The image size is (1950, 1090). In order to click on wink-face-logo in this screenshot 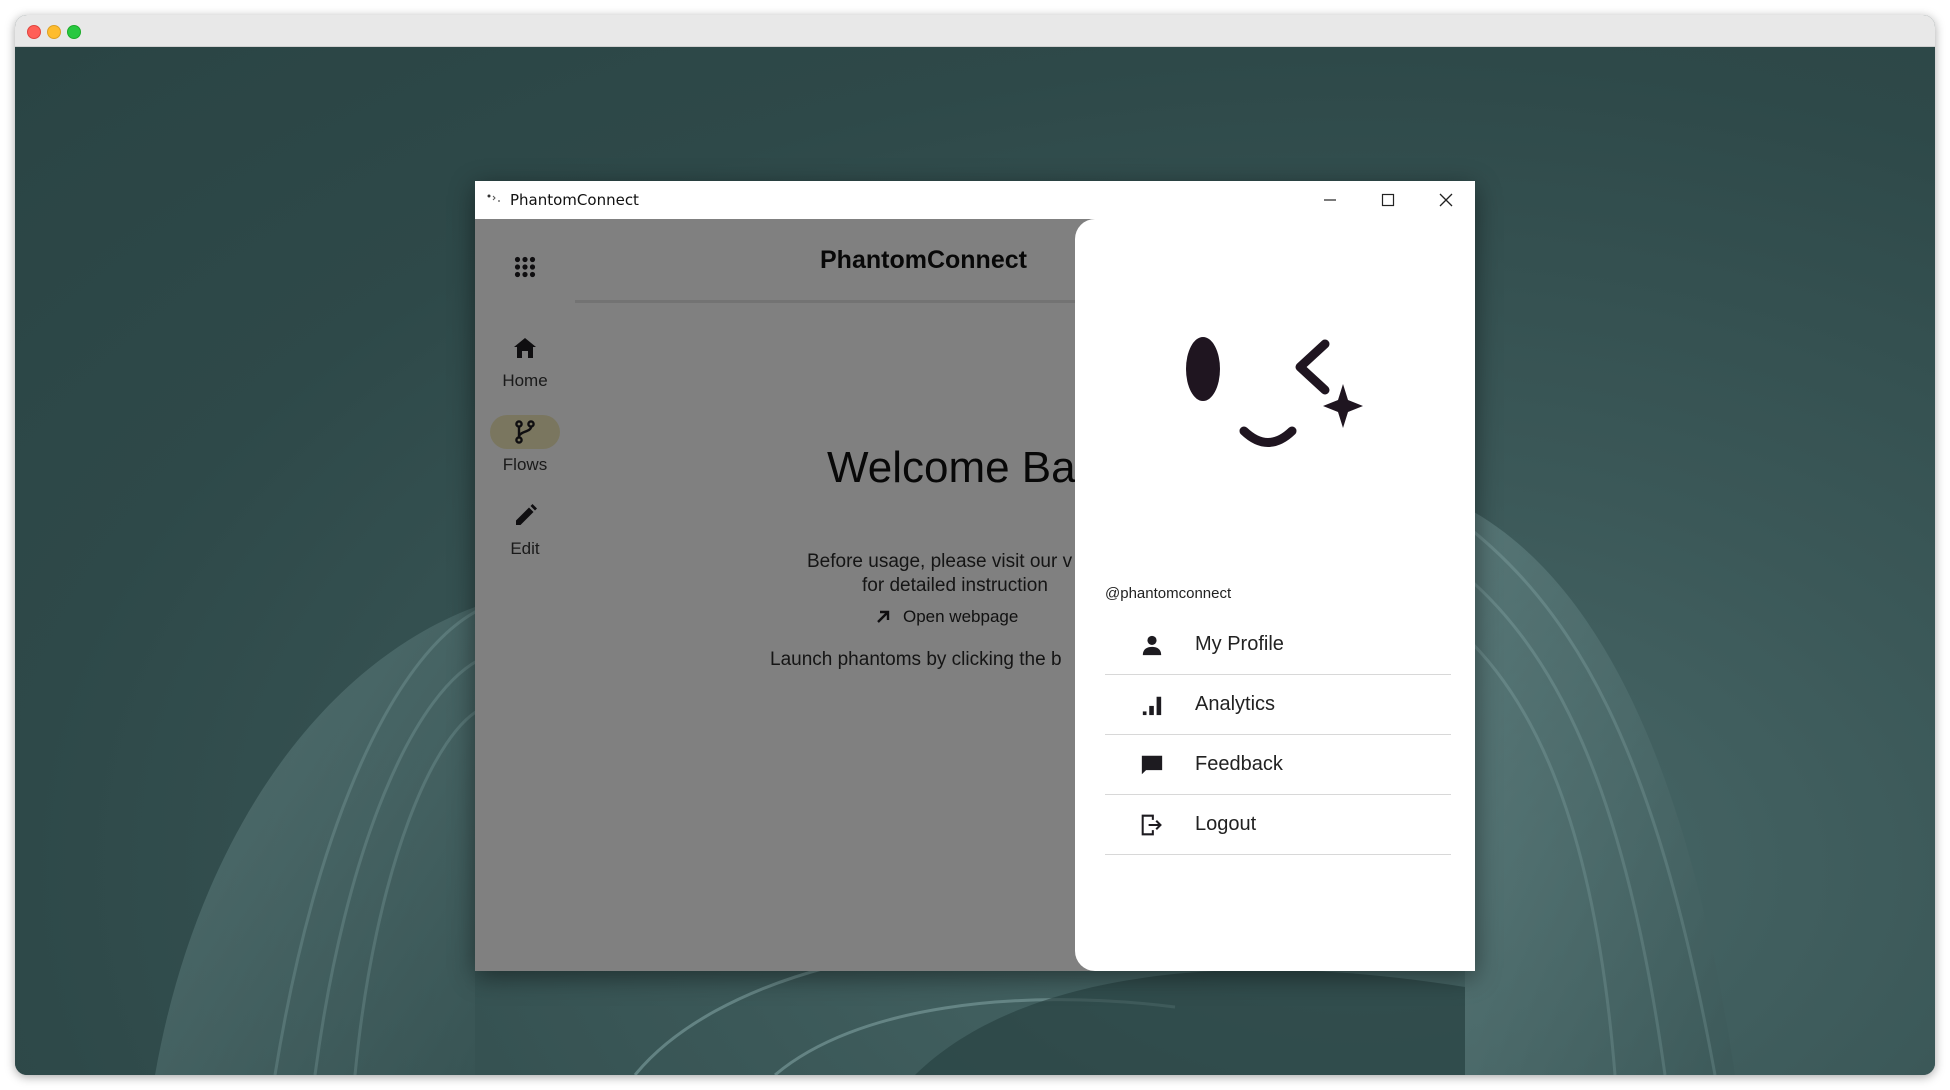, I will do `click(1274, 392)`.